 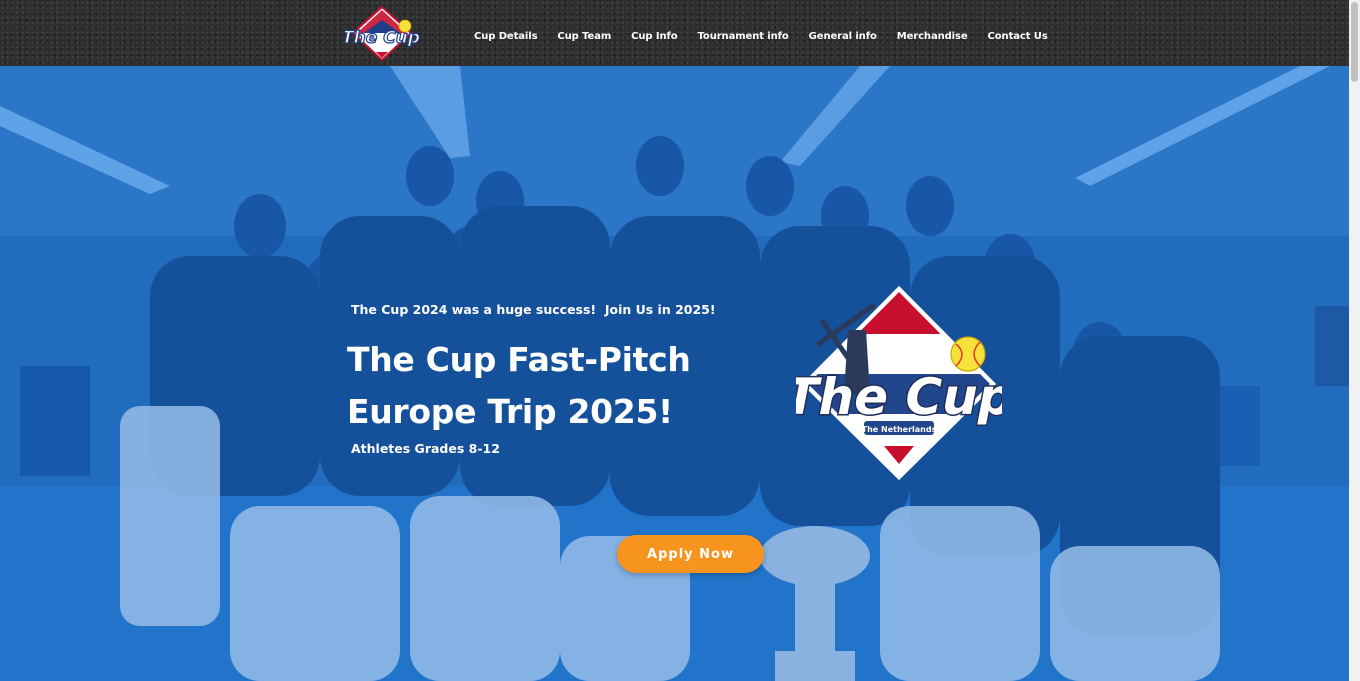 I want to click on nav-cup-team: Cup Team, so click(x=584, y=36).